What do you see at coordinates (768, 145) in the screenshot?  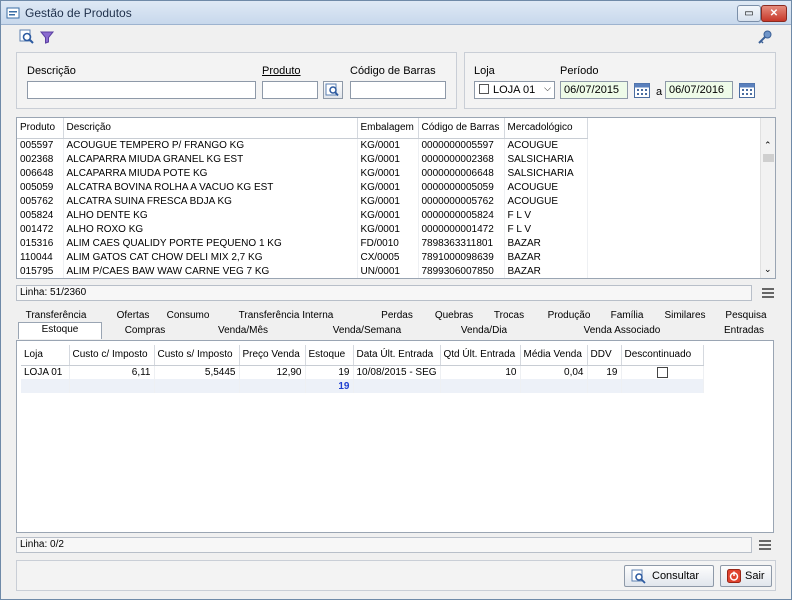 I see `scroll-up-icon: ⌃` at bounding box center [768, 145].